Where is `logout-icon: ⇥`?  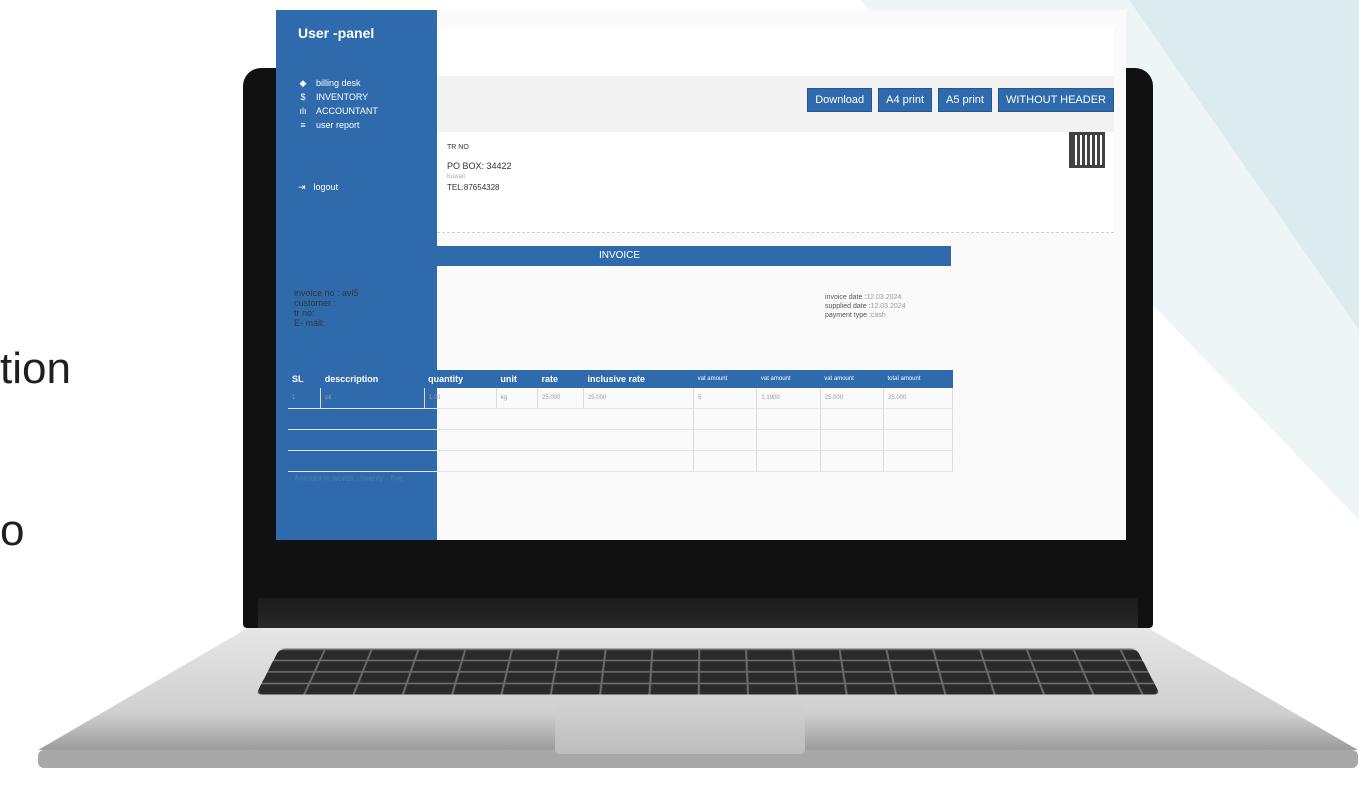 logout-icon: ⇥ is located at coordinates (302, 187).